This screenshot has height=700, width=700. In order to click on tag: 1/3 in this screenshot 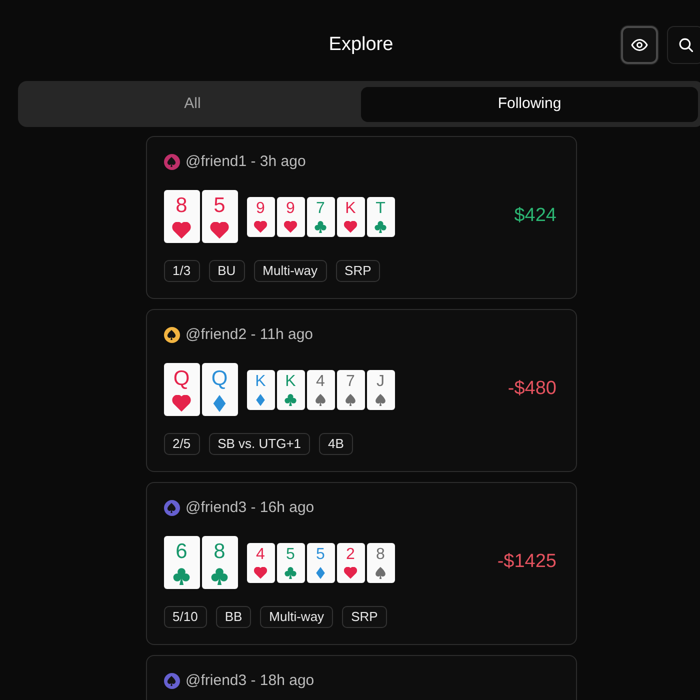, I will do `click(182, 271)`.